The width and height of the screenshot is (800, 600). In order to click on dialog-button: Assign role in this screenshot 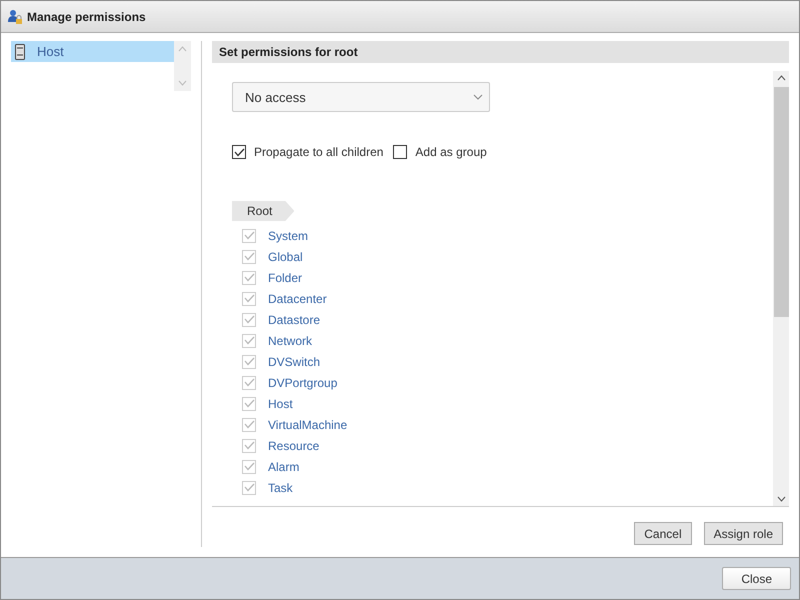, I will do `click(743, 533)`.